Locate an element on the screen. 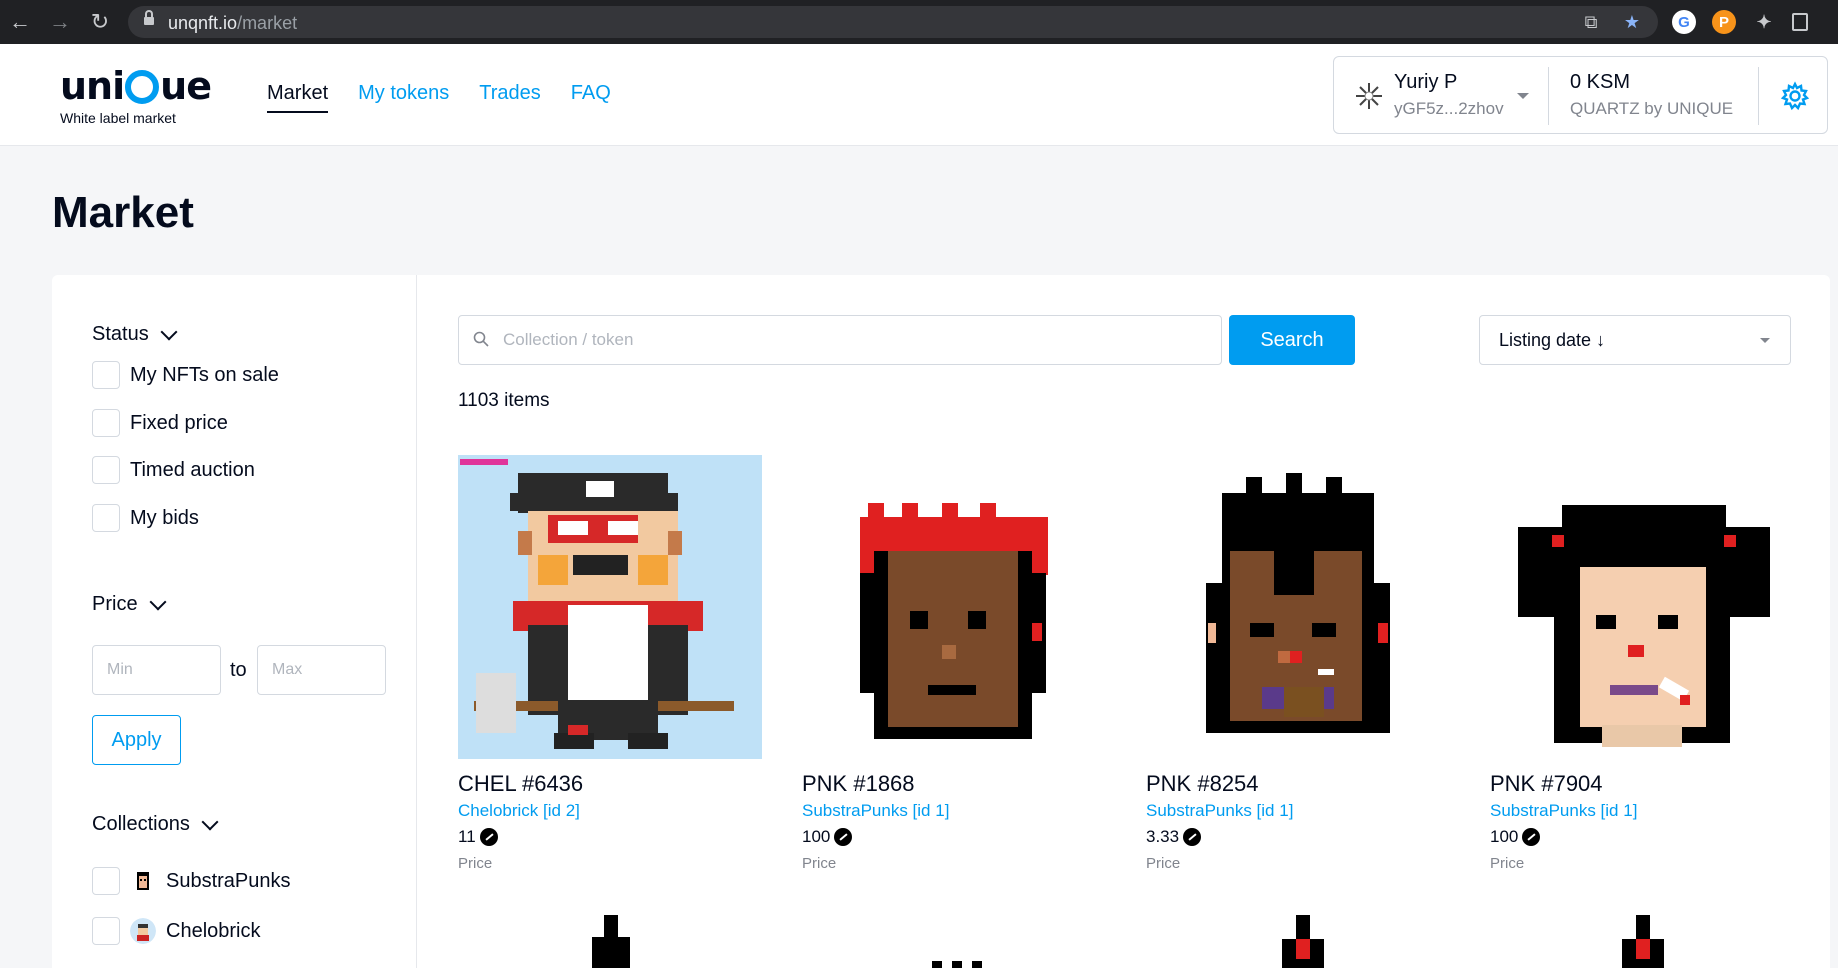 This screenshot has height=968, width=1838. divider is located at coordinates (1548, 96).